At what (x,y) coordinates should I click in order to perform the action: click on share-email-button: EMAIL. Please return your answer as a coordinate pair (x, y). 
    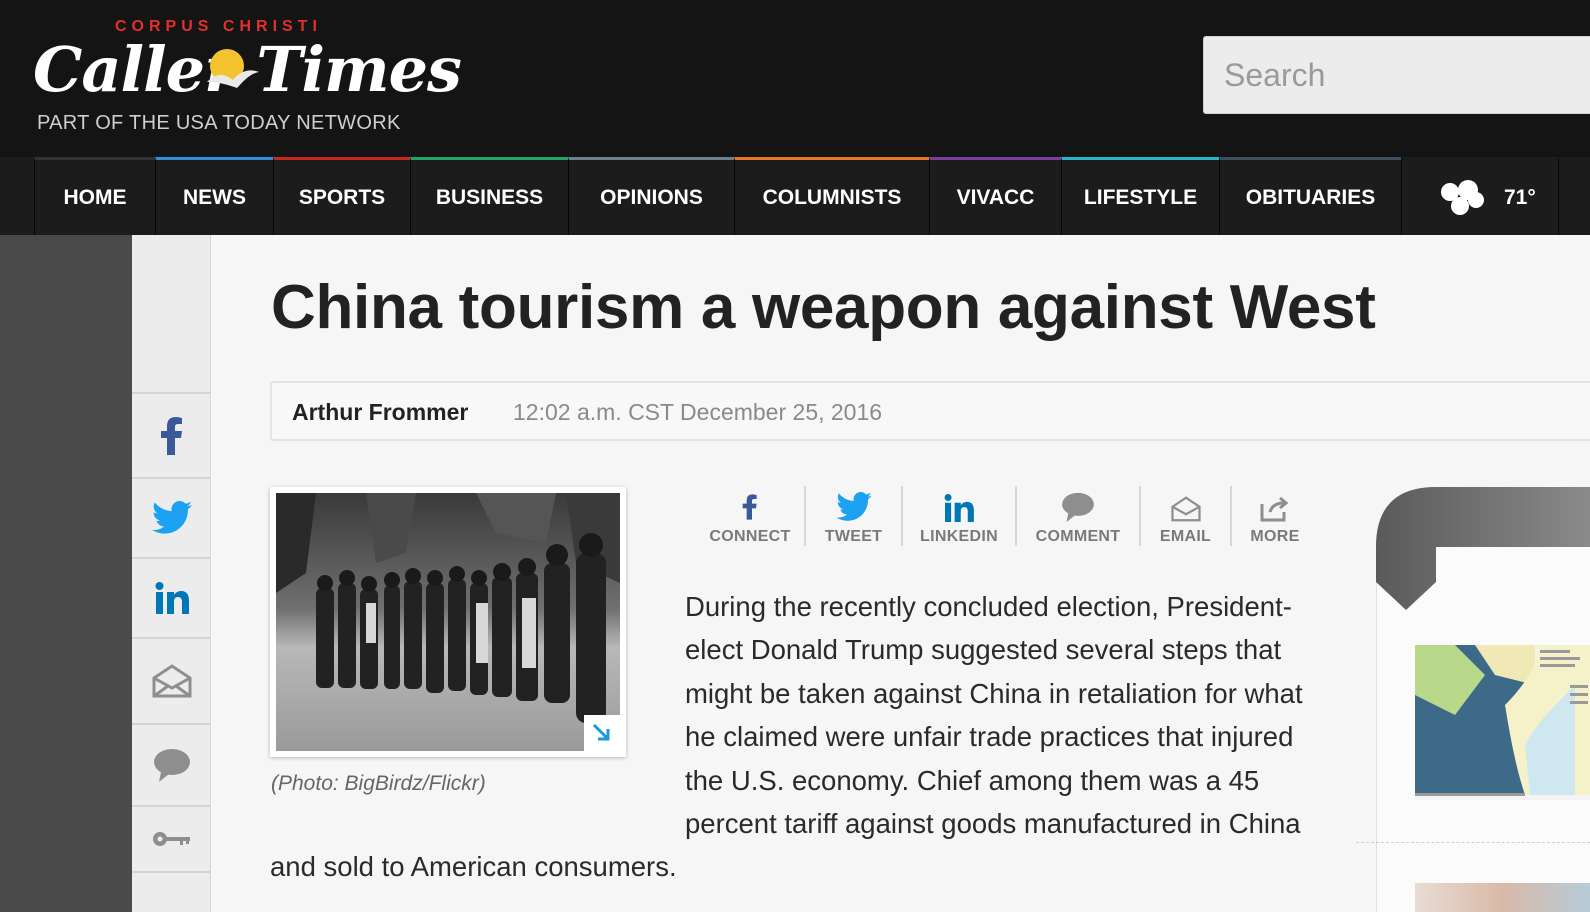
    Looking at the image, I should click on (1184, 516).